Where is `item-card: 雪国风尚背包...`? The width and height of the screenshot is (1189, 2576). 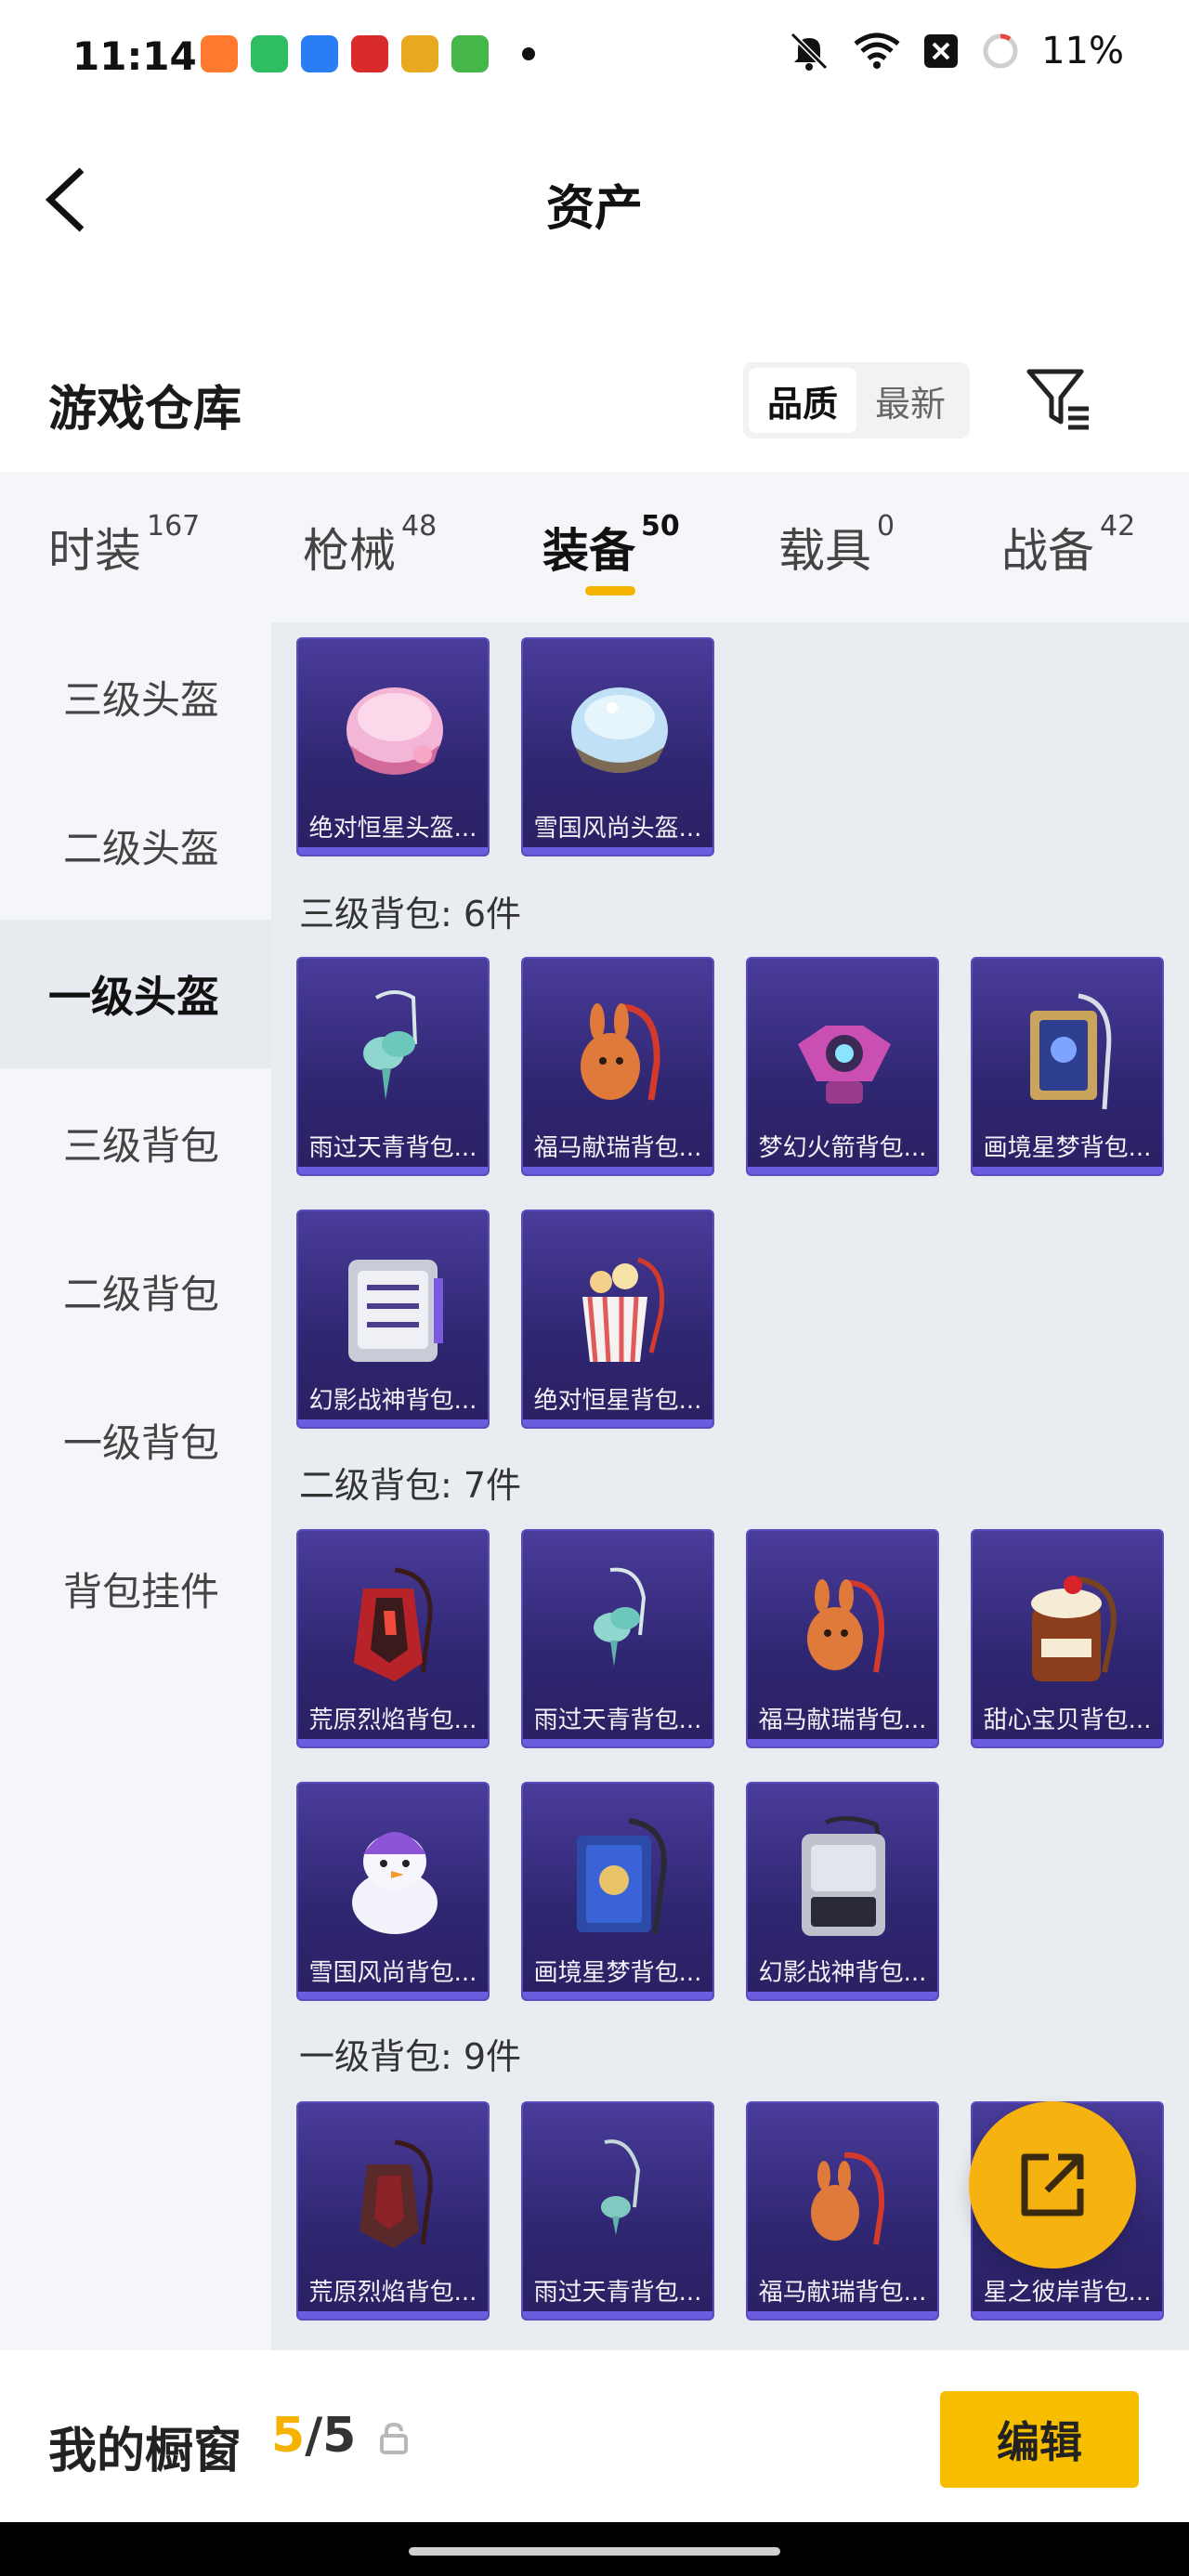
item-card: 雪国风尚背包... is located at coordinates (393, 1891).